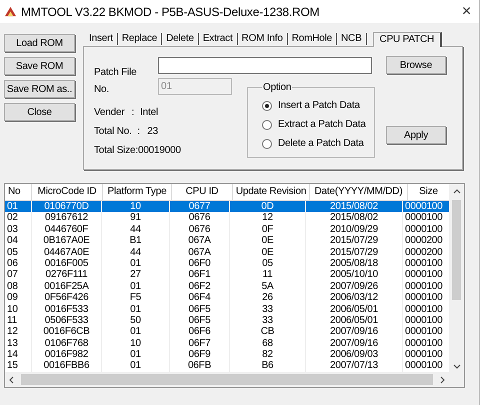 Image resolution: width=480 pixels, height=405 pixels. Describe the element at coordinates (140, 39) in the screenshot. I see `tab: Replace` at that location.